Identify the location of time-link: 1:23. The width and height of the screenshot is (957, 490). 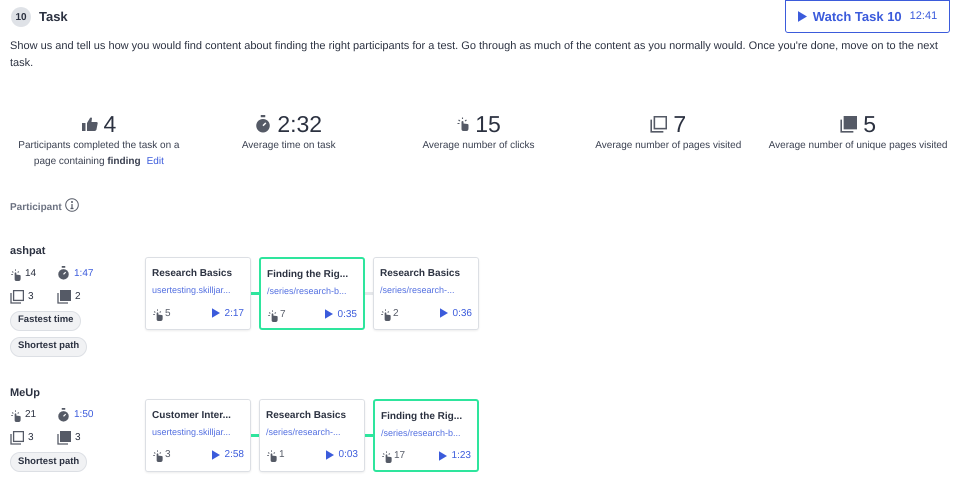
(461, 455).